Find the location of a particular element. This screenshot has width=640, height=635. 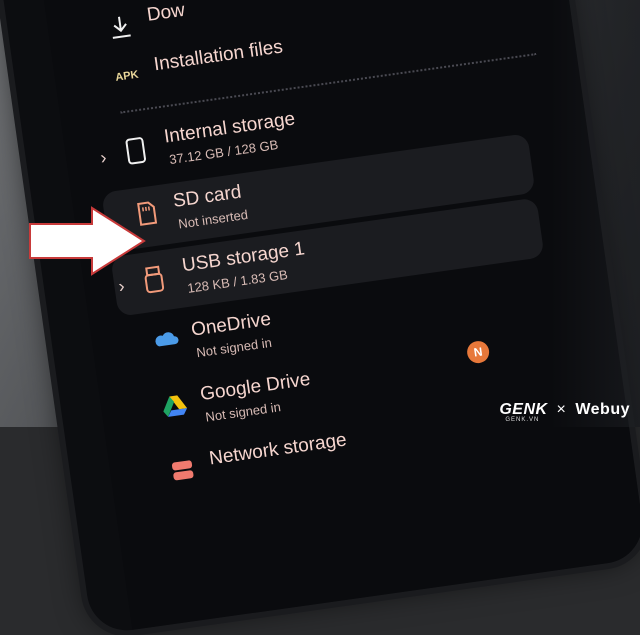

phone-icon is located at coordinates (138, 150).